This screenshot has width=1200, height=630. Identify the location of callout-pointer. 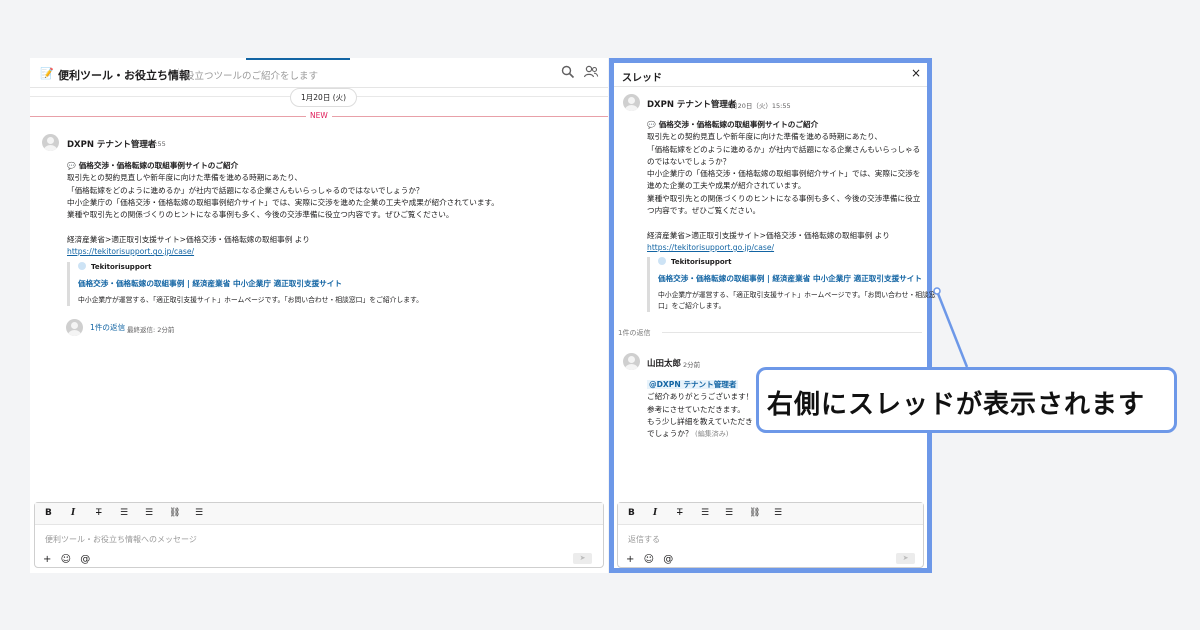
(951, 327).